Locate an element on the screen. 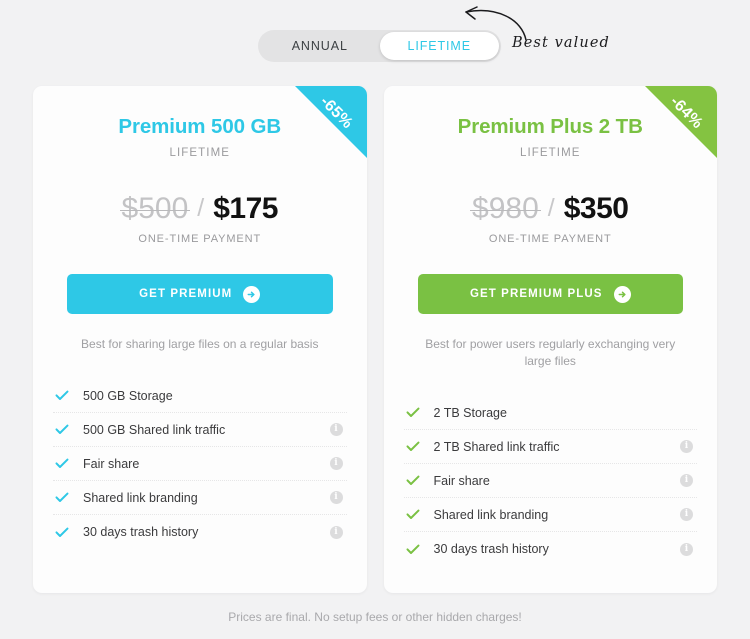  billing-period-toggle: ANNUAL LIFETIME is located at coordinates (379, 46).